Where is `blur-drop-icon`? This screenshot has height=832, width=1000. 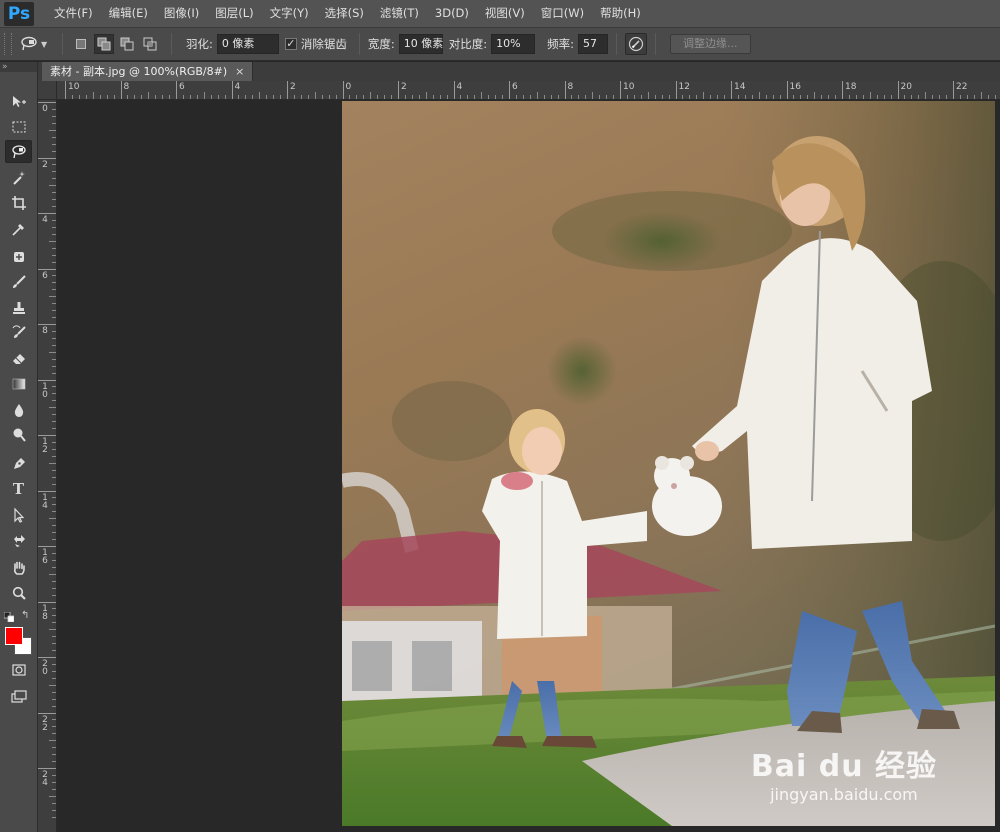 blur-drop-icon is located at coordinates (18, 410).